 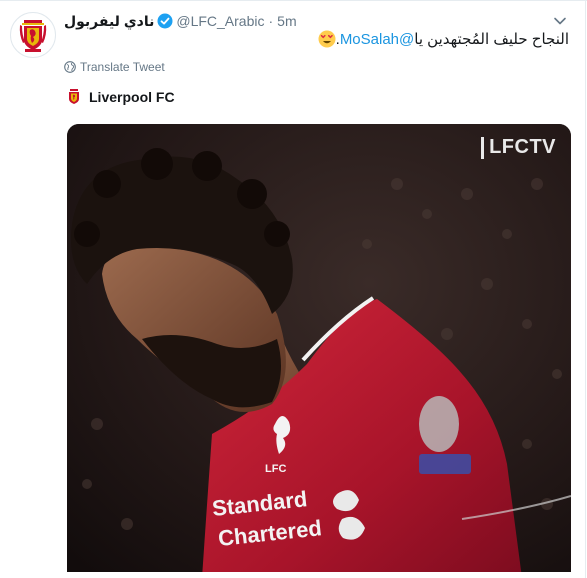 What do you see at coordinates (337, 39) in the screenshot?
I see `tweet-text-end: .` at bounding box center [337, 39].